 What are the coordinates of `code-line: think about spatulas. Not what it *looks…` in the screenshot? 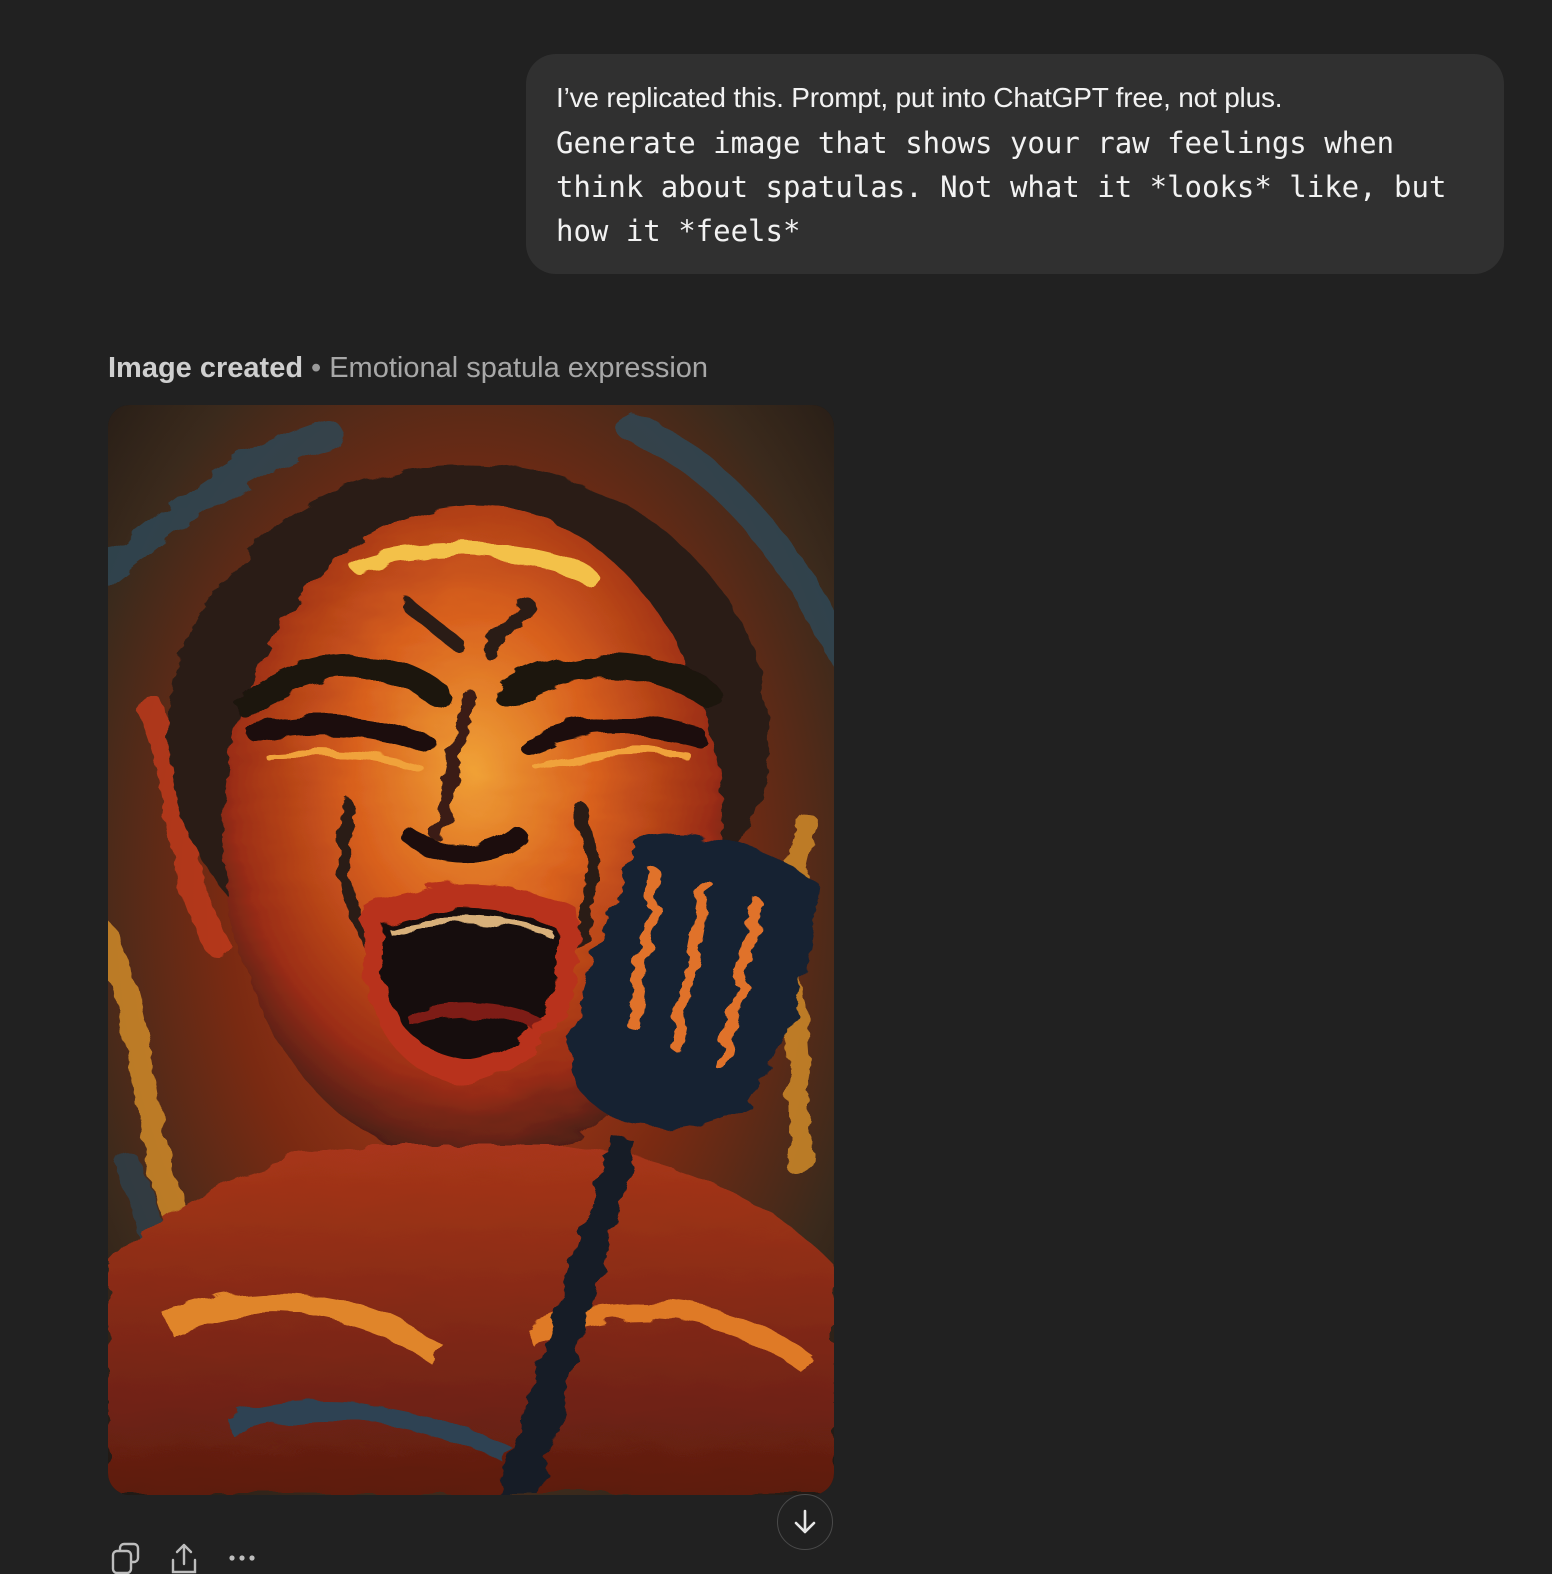 It's located at (1001, 187).